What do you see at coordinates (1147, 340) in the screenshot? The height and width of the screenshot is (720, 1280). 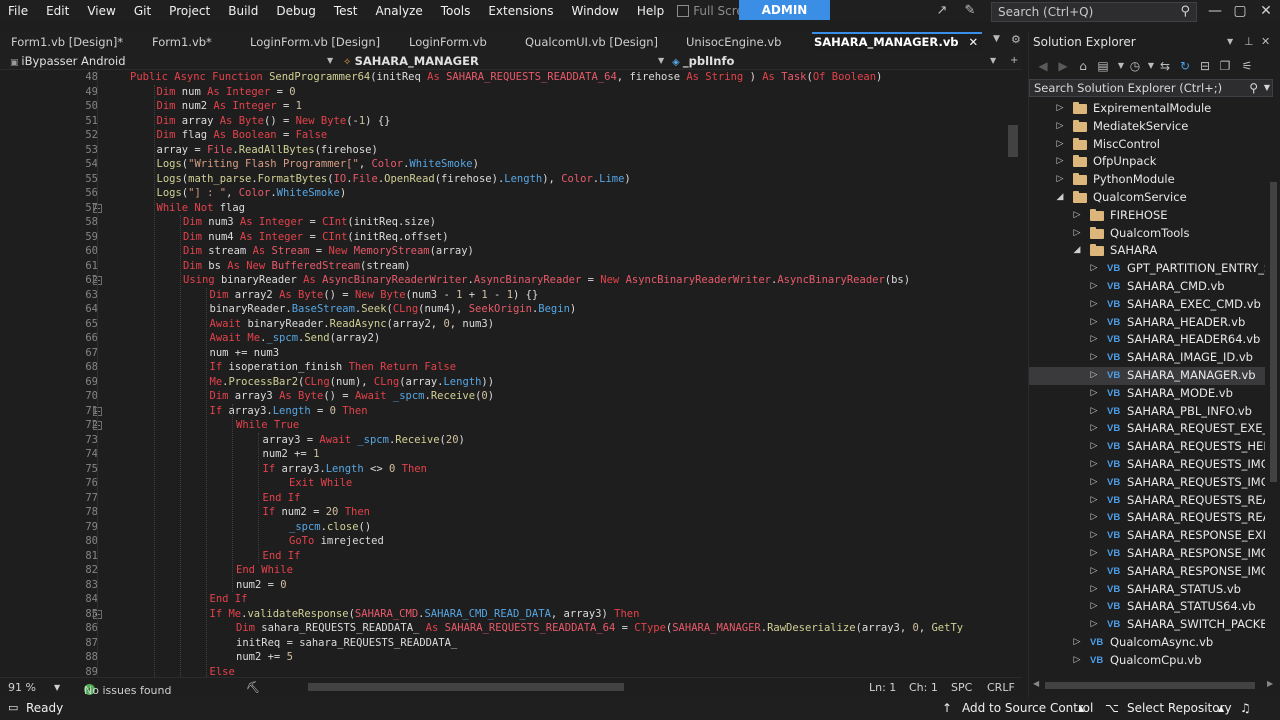 I see `tree-item: ▷ VB SAHARA_HEADER64.vb` at bounding box center [1147, 340].